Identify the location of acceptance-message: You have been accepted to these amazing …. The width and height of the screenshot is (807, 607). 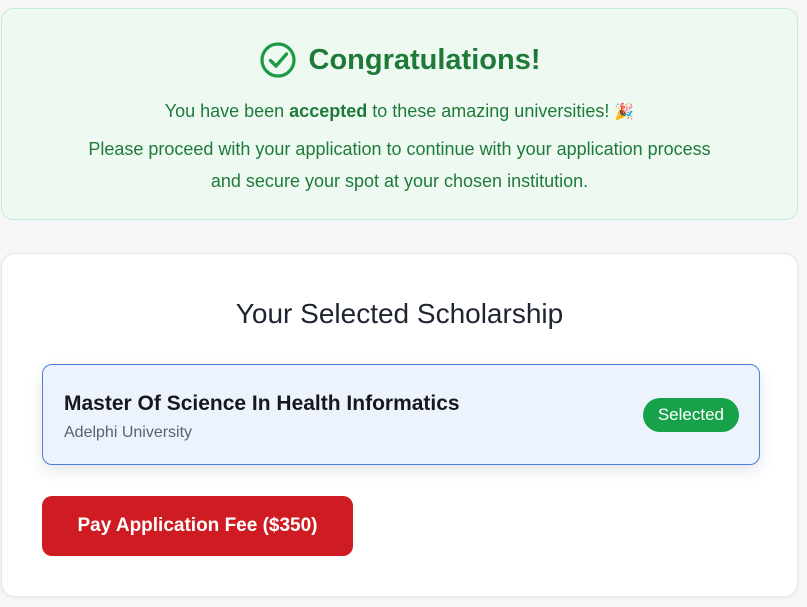
(399, 112).